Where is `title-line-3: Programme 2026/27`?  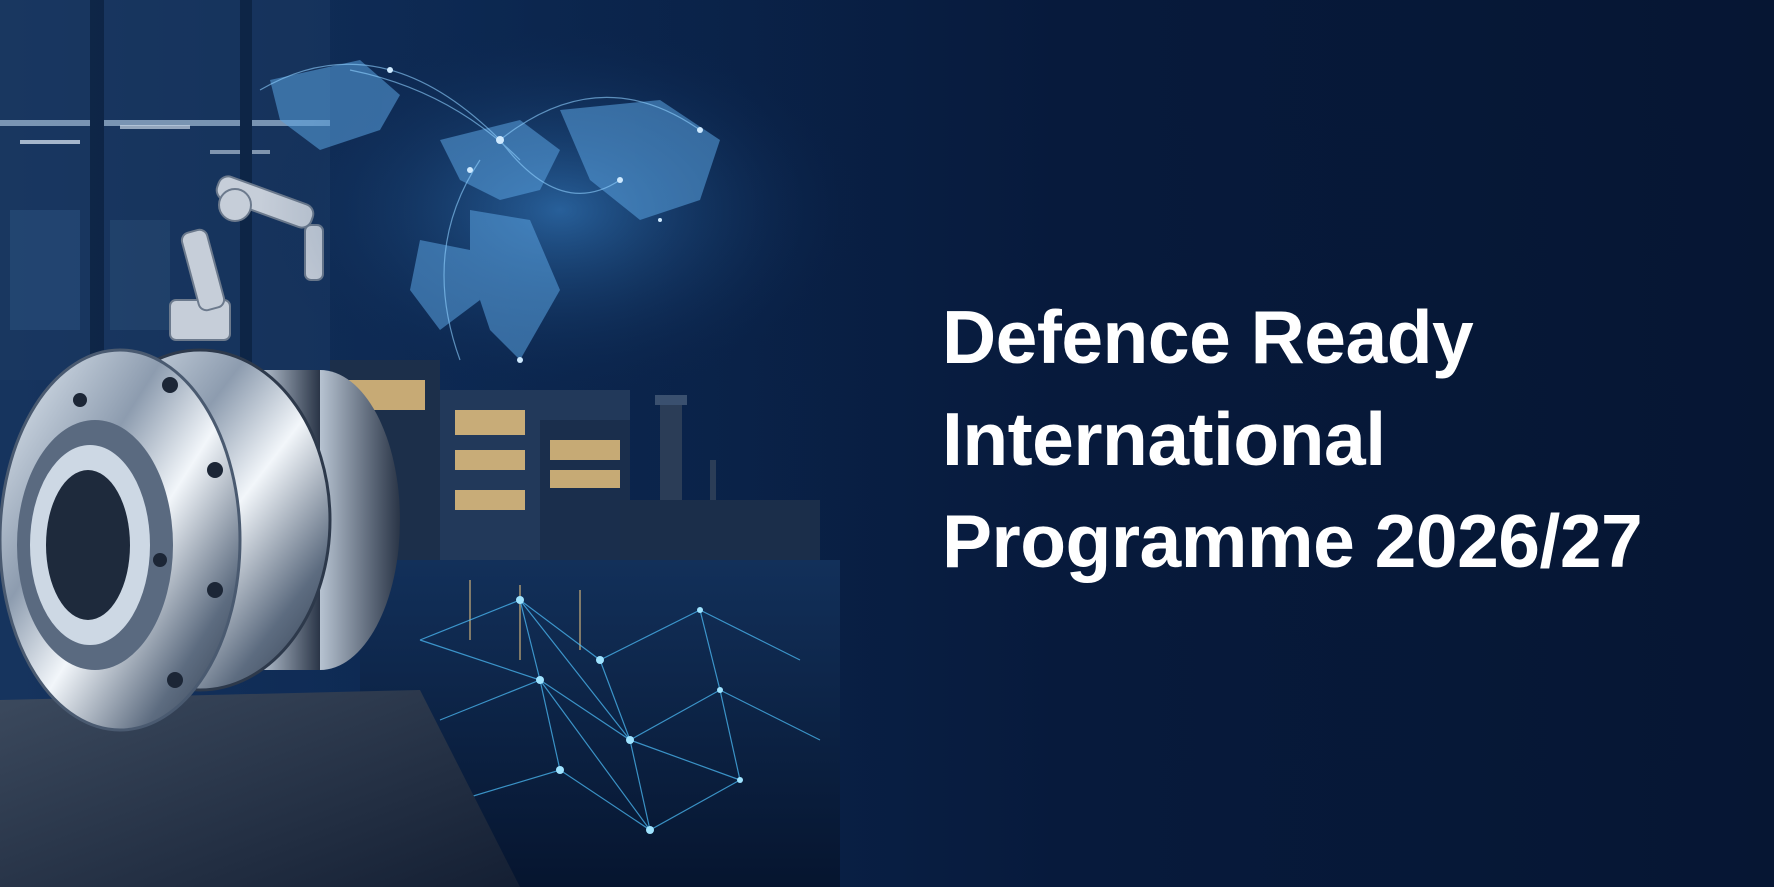 title-line-3: Programme 2026/27 is located at coordinates (1292, 541).